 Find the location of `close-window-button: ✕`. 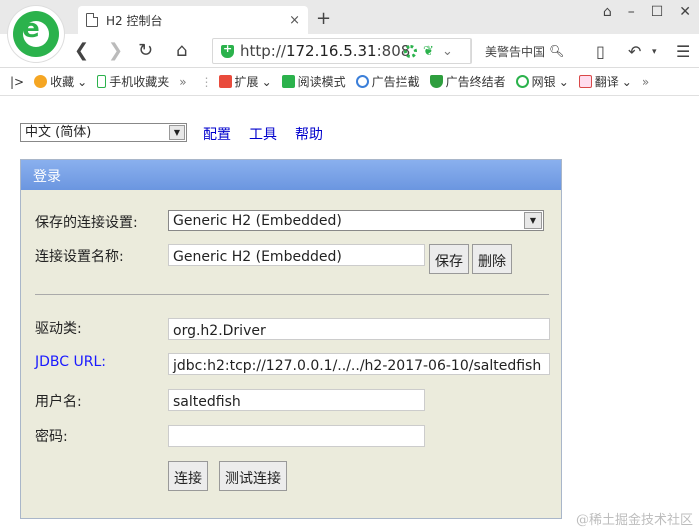

close-window-button: ✕ is located at coordinates (685, 12).